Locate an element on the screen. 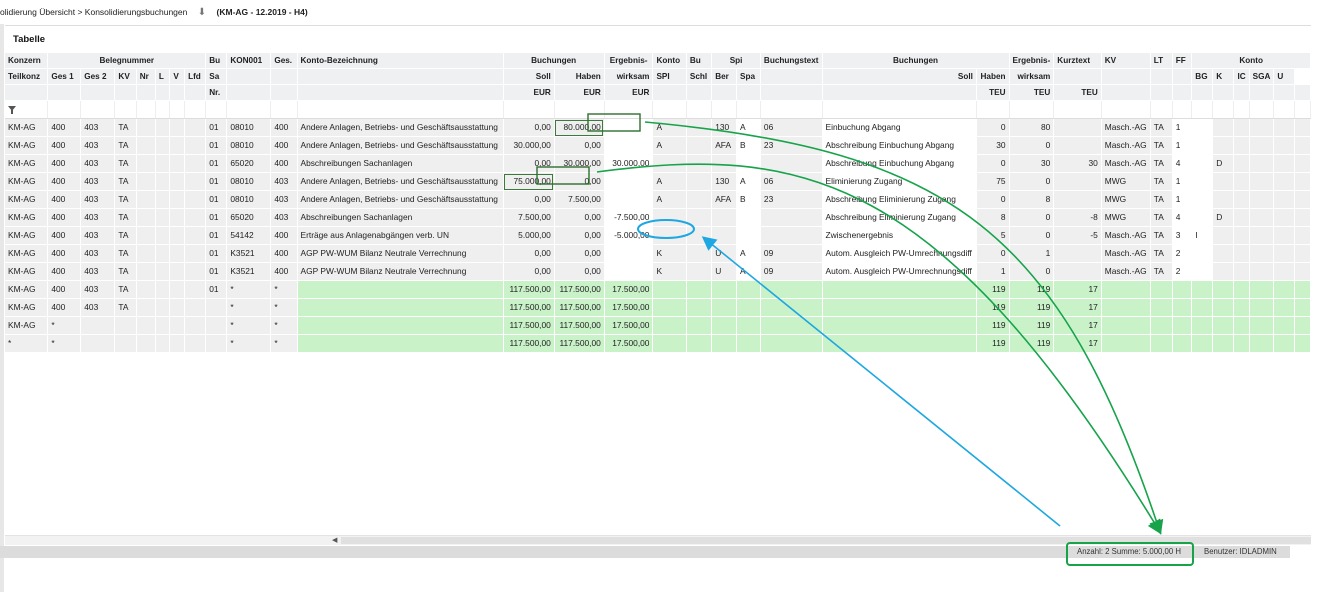 Image resolution: width=1320 pixels, height=592 pixels. grid-cell: 8 is located at coordinates (993, 217).